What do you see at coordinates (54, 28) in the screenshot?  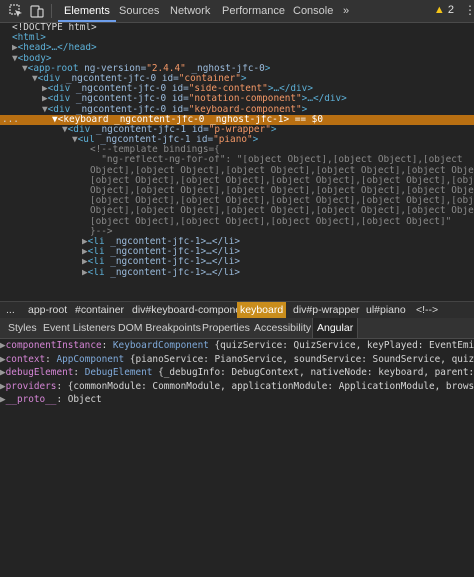 I see `doctype-text: <!DOCTYPE html>` at bounding box center [54, 28].